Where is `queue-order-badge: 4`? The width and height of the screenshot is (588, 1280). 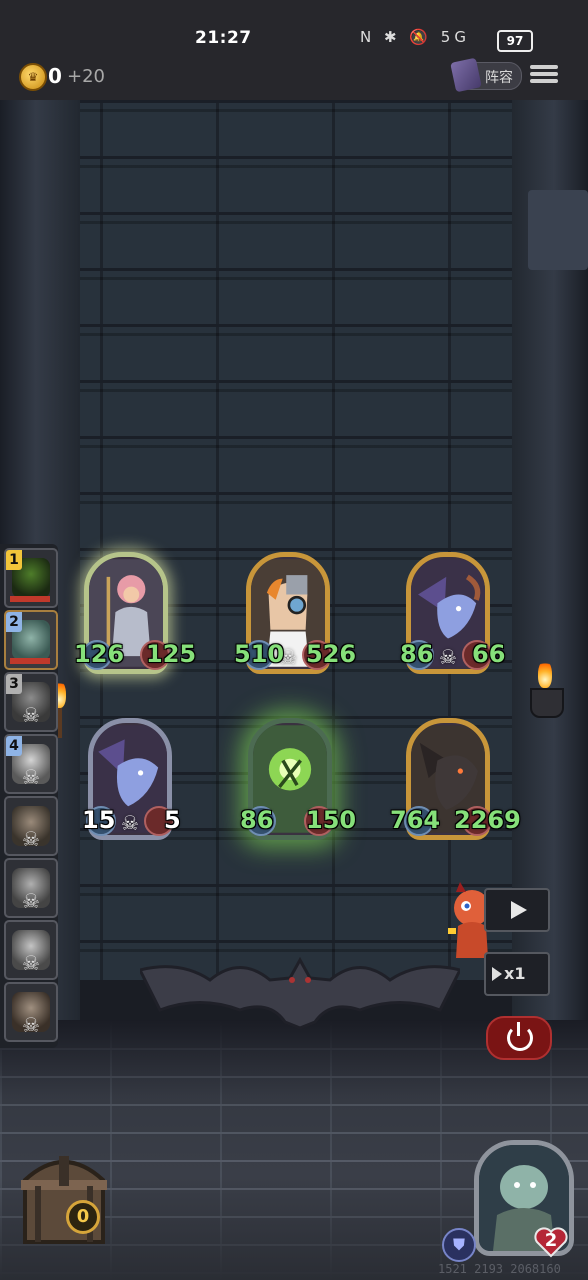 queue-order-badge: 4 is located at coordinates (14, 746).